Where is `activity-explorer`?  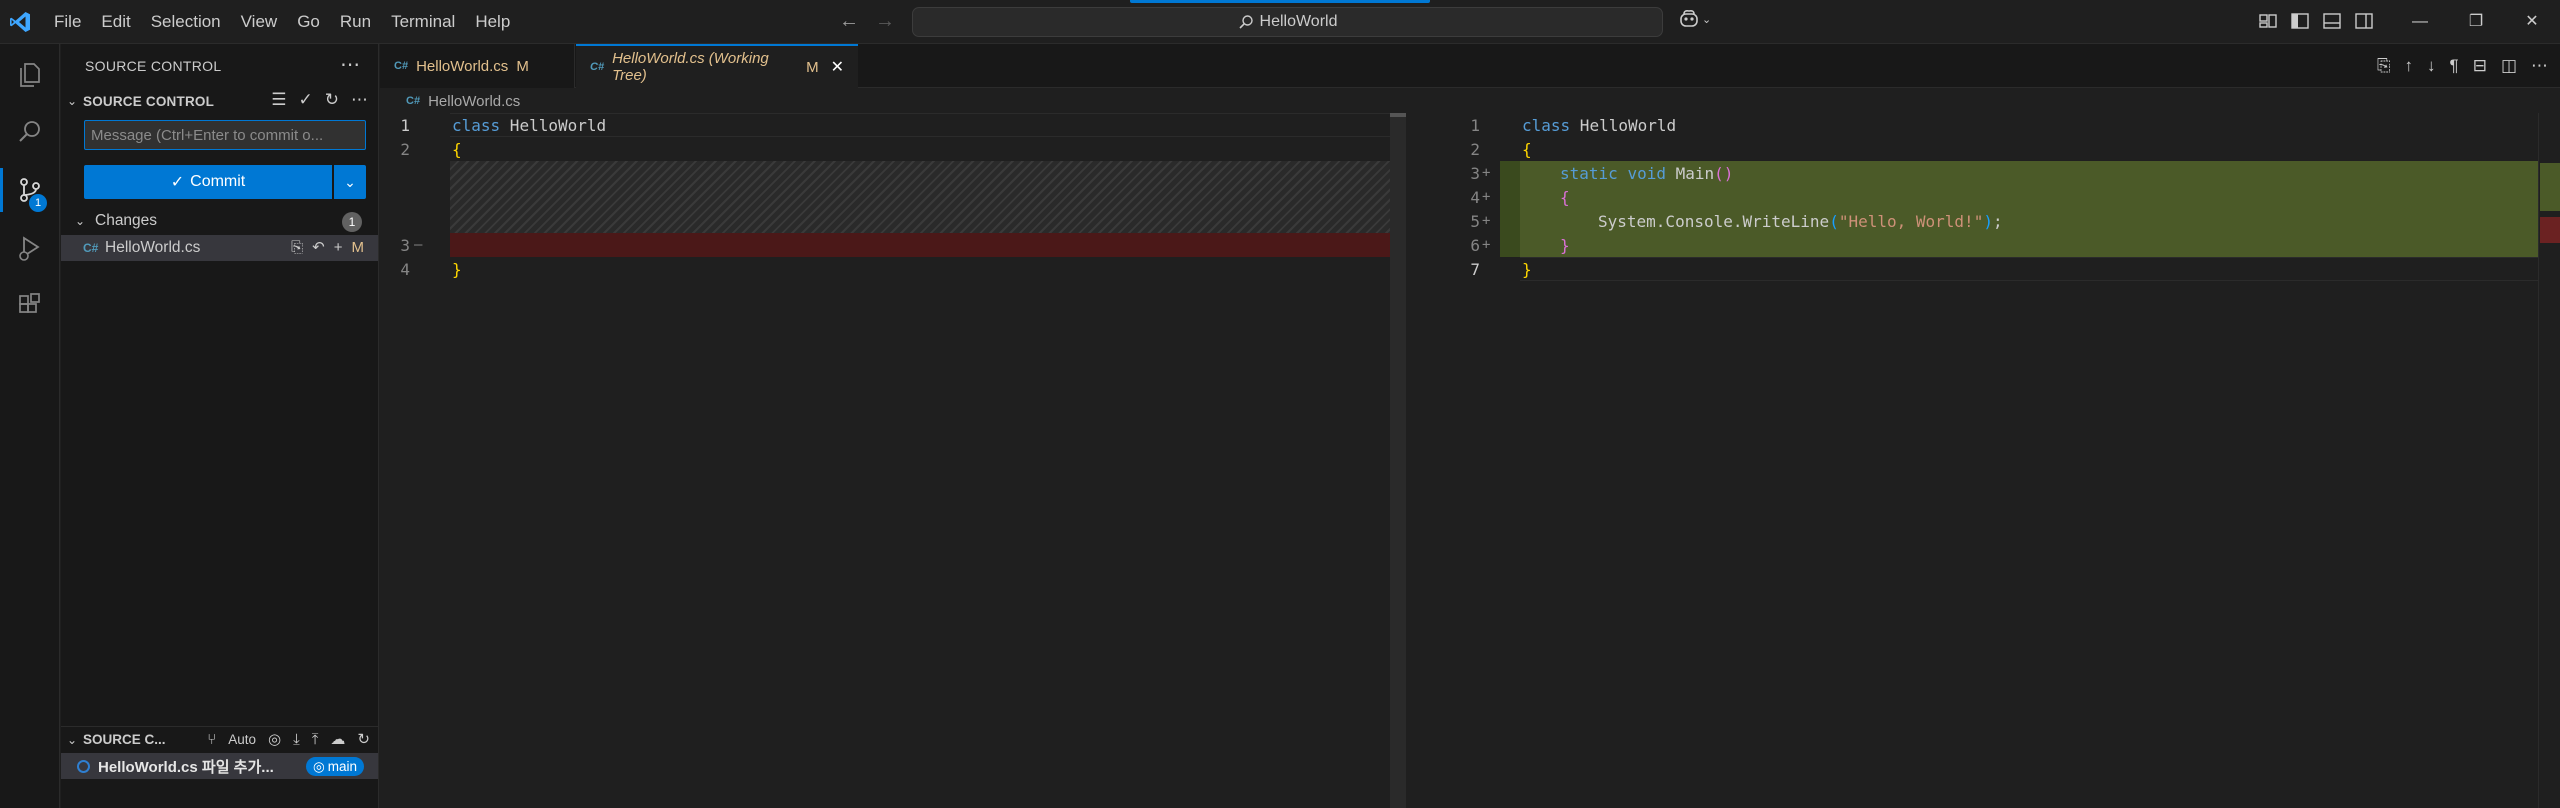
activity-explorer is located at coordinates (30, 74).